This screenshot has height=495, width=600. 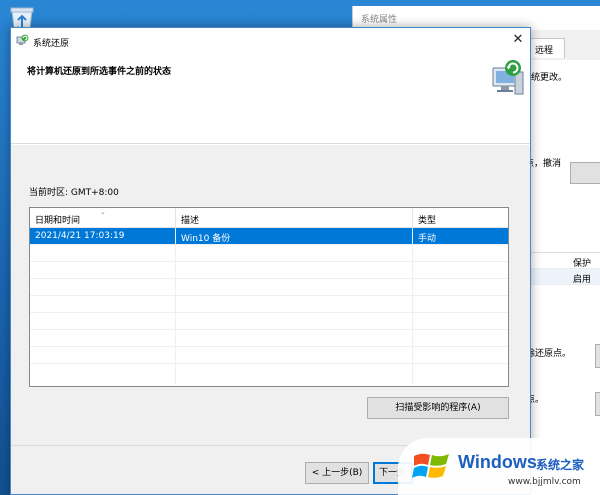 What do you see at coordinates (337, 473) in the screenshot?
I see `back-button: < 上一步(B)` at bounding box center [337, 473].